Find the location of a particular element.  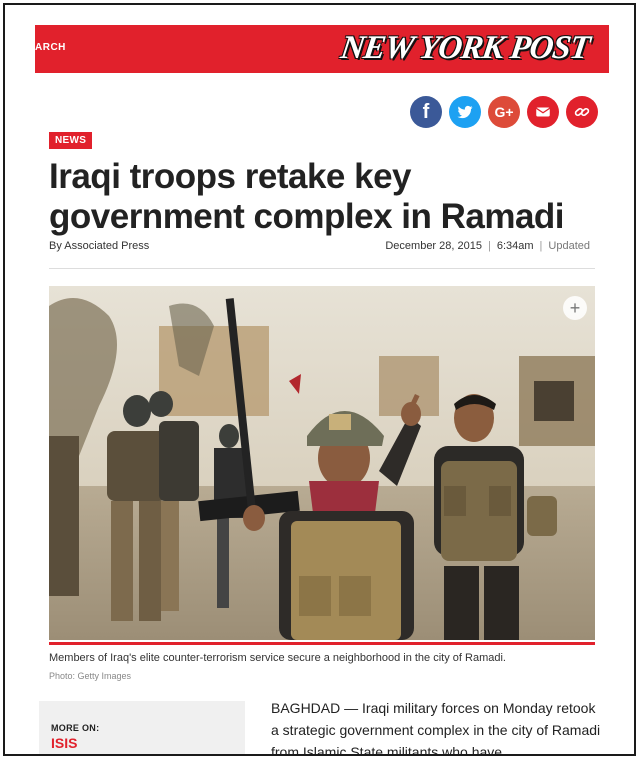

plus-icon: + is located at coordinates (575, 308).